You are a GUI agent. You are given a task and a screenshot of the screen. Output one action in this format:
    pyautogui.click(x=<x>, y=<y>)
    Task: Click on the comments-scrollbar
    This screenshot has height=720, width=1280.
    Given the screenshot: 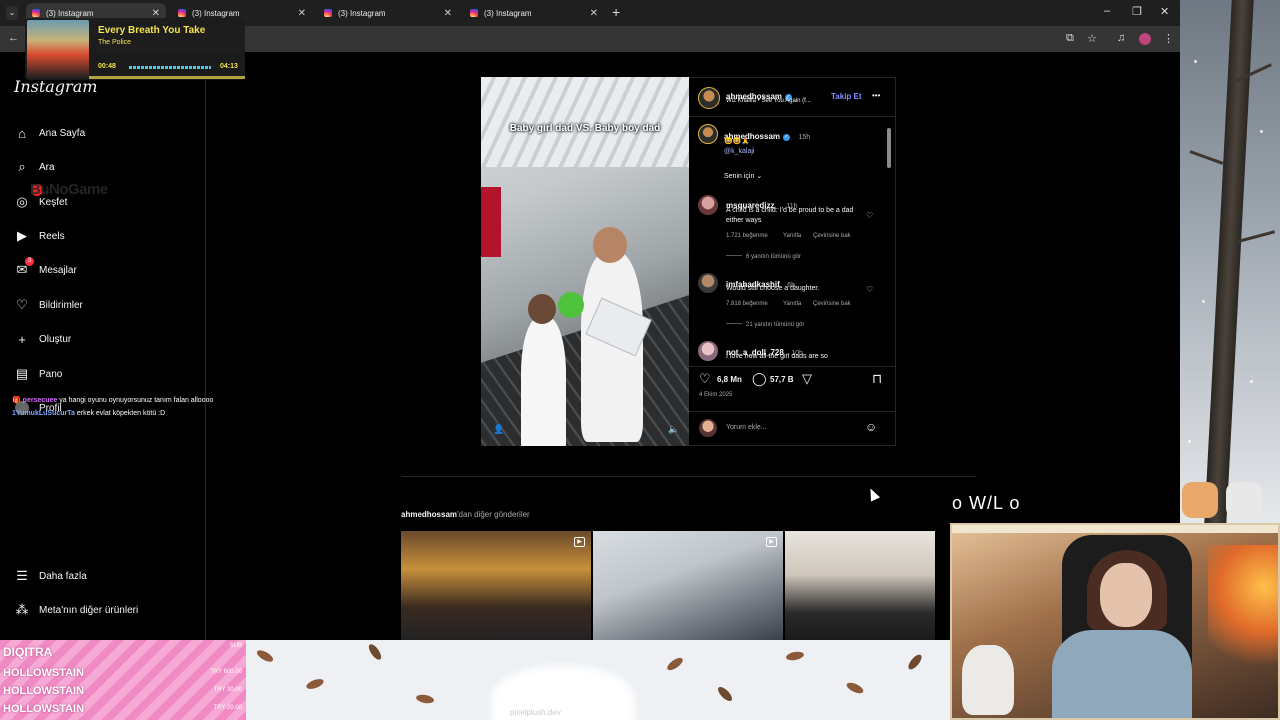 What is the action you would take?
    pyautogui.click(x=889, y=239)
    